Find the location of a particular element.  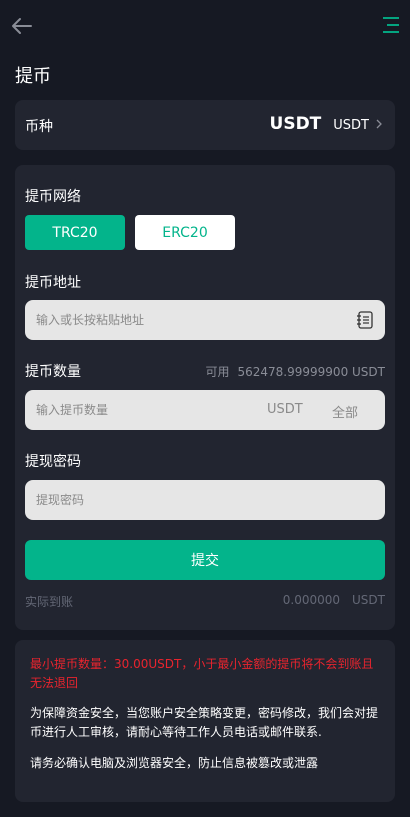

chevron-right-icon is located at coordinates (379, 124).